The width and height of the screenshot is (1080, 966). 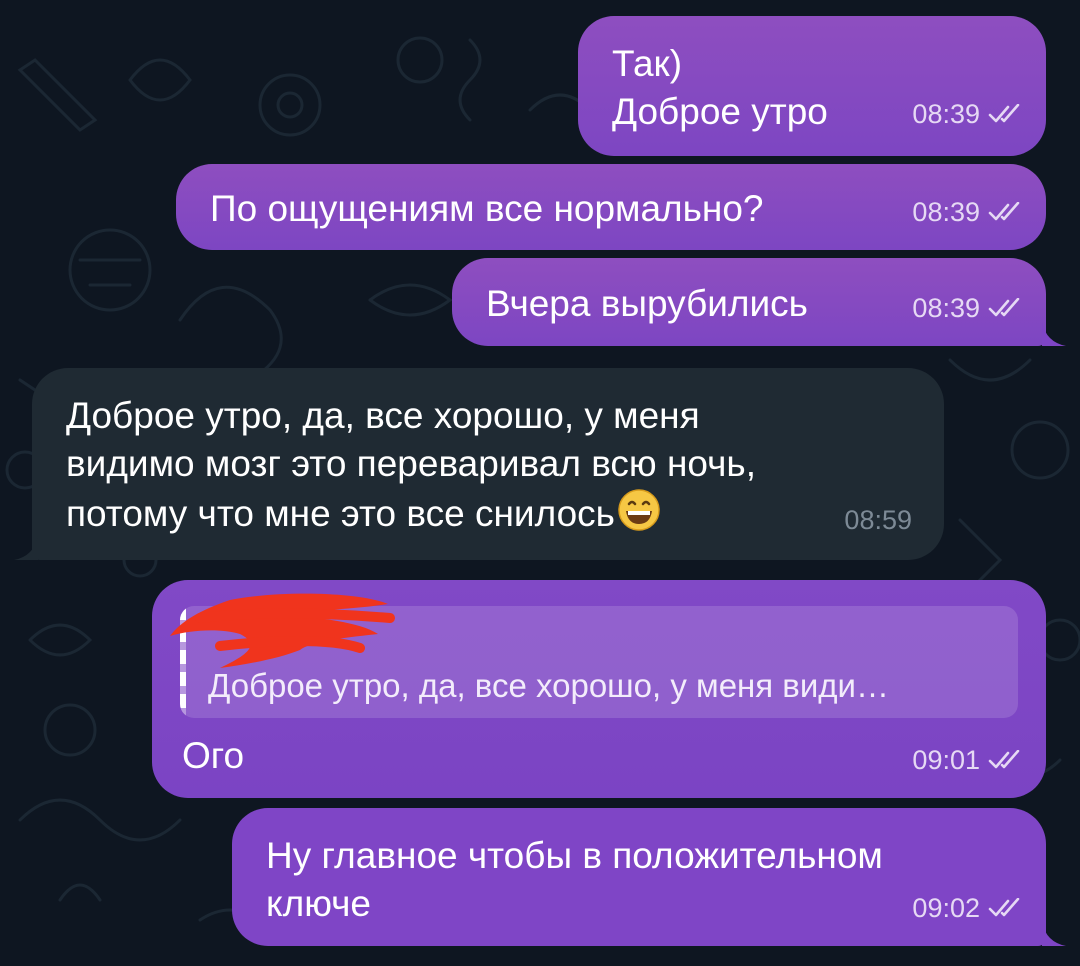 What do you see at coordinates (647, 303) in the screenshot?
I see `message-text: Вчера вырубились` at bounding box center [647, 303].